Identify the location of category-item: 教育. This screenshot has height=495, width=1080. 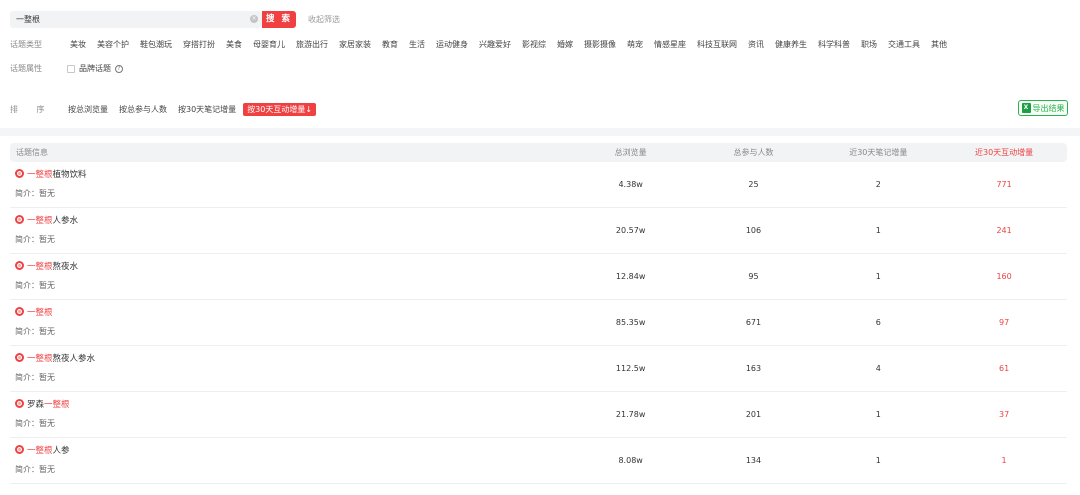
(390, 44).